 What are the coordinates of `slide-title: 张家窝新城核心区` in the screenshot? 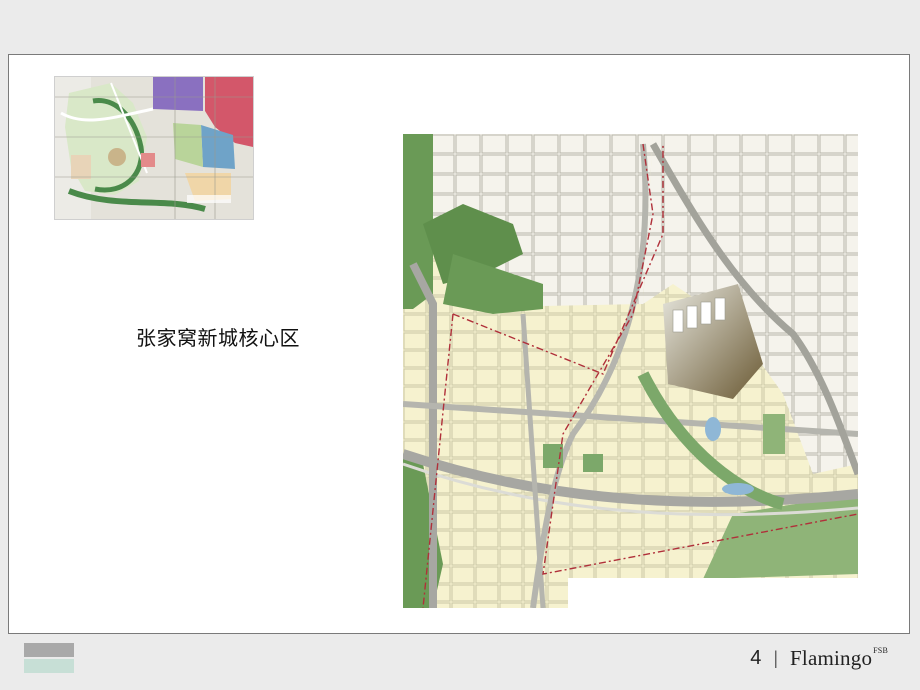 It's located at (218, 338).